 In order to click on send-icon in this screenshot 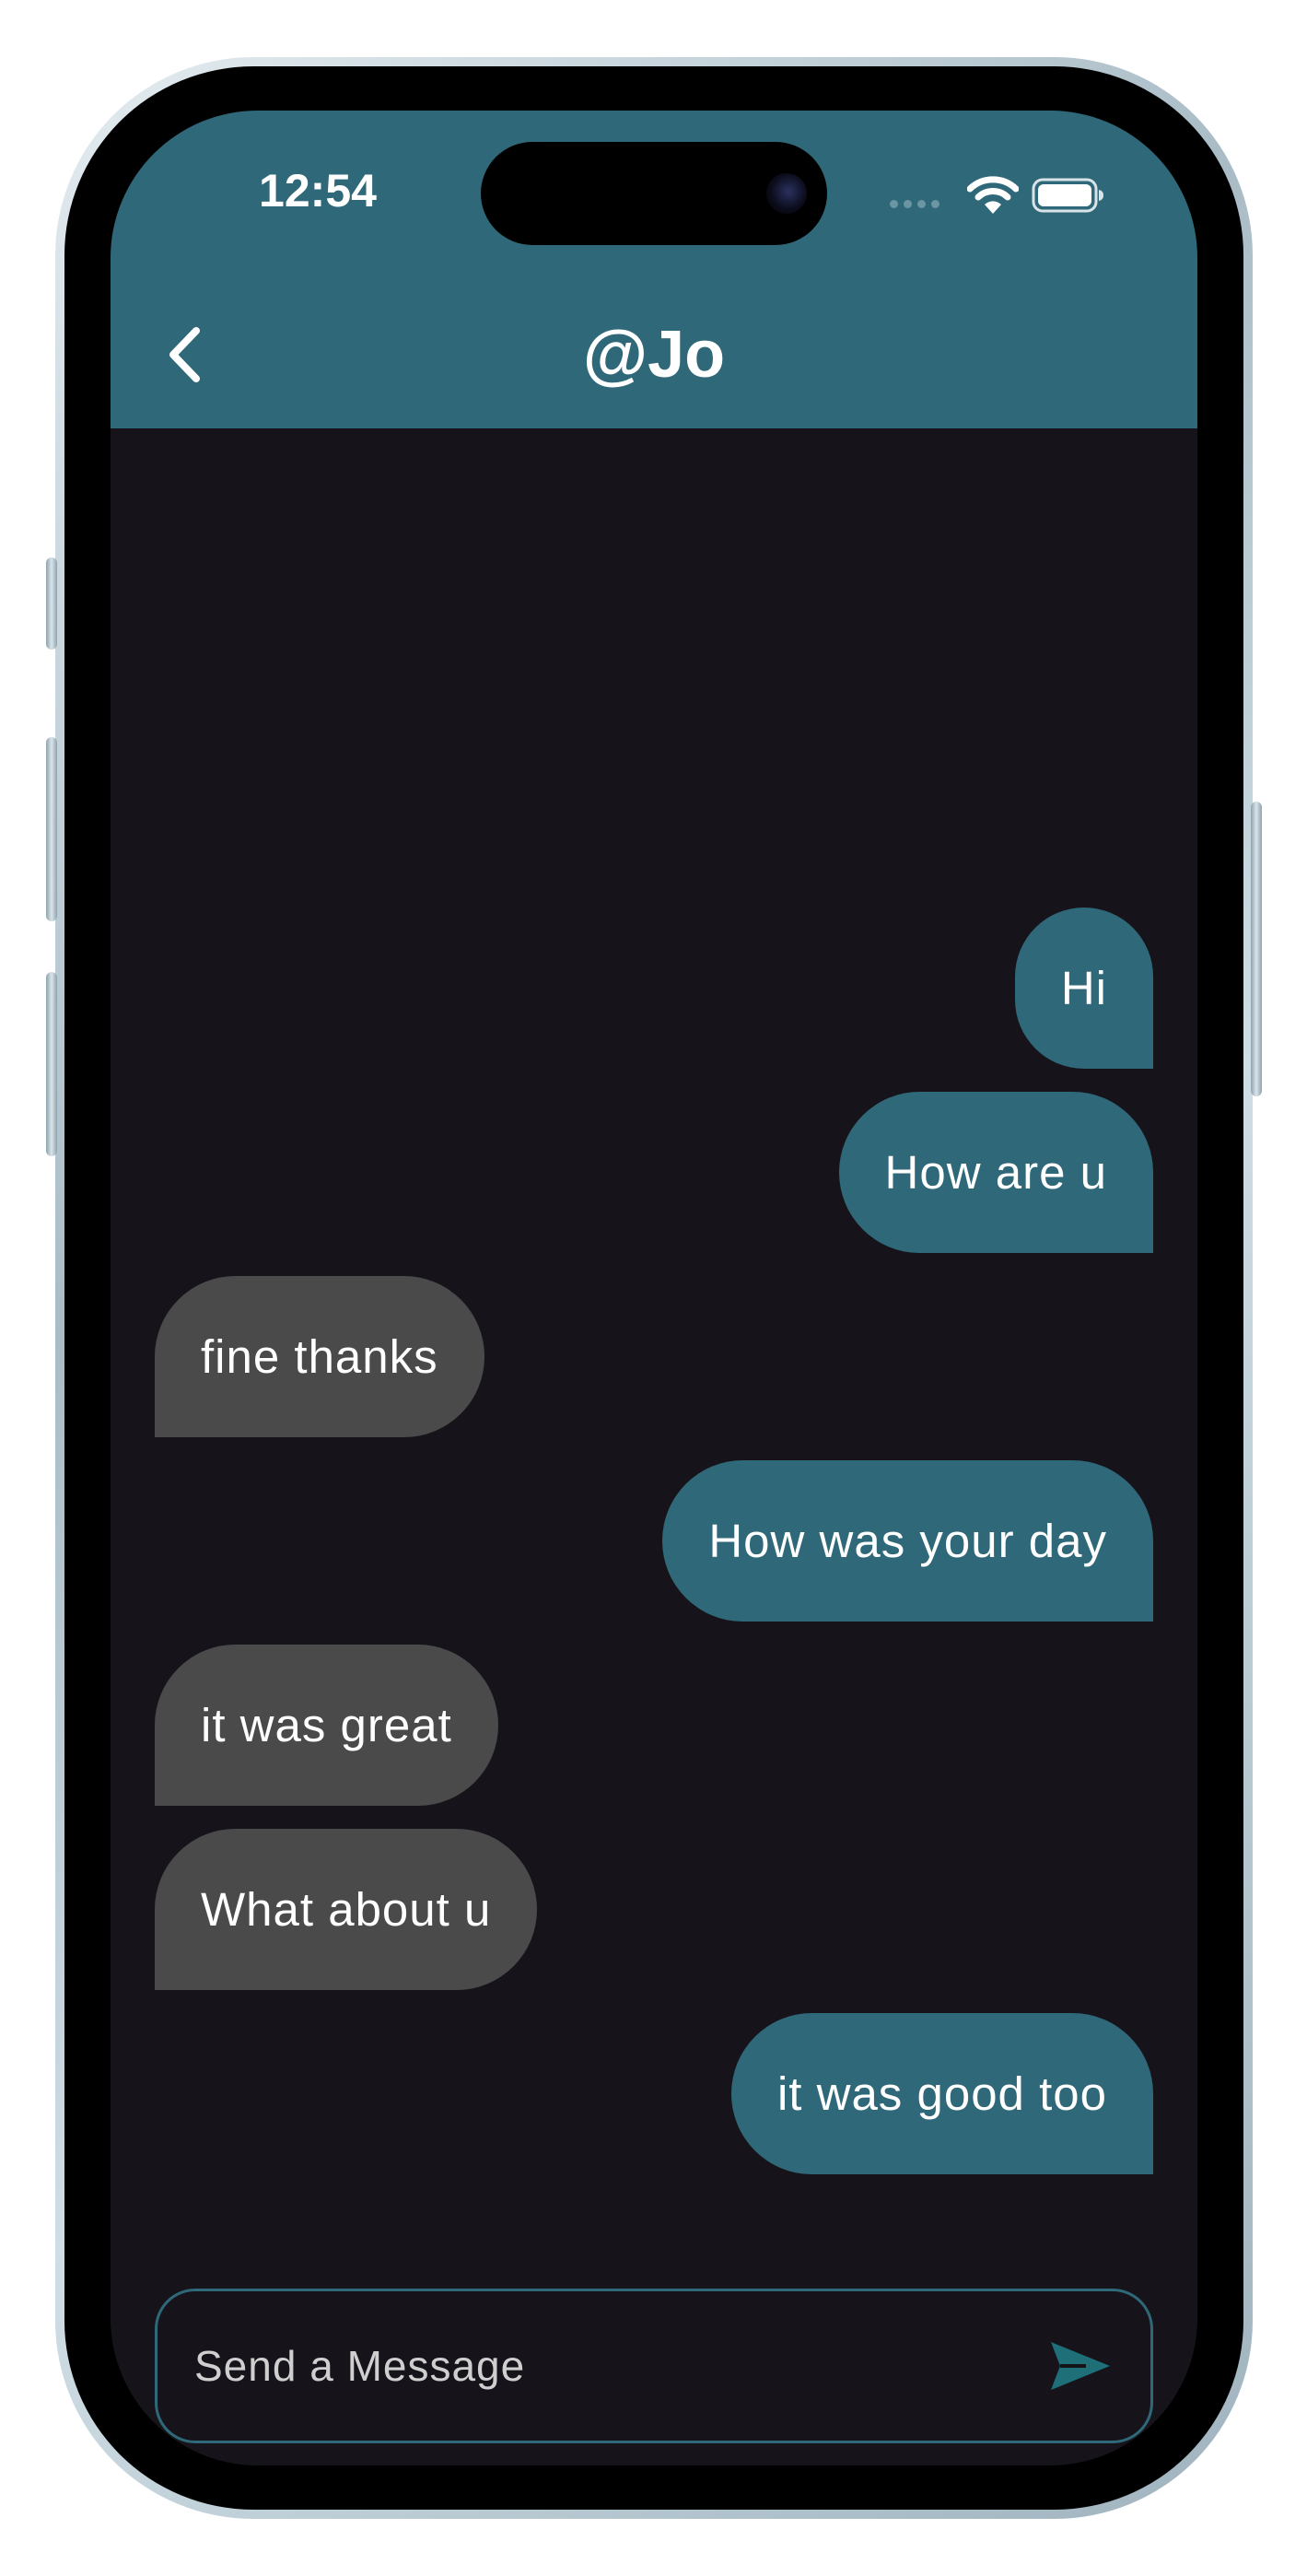, I will do `click(1080, 2366)`.